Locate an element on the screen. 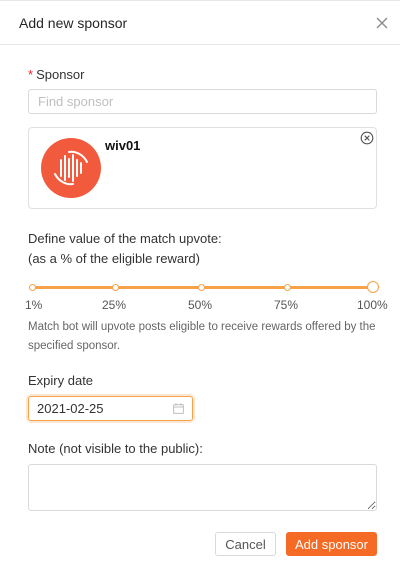 The height and width of the screenshot is (582, 400). expiry-date-value: 2021-02-25 is located at coordinates (70, 408).